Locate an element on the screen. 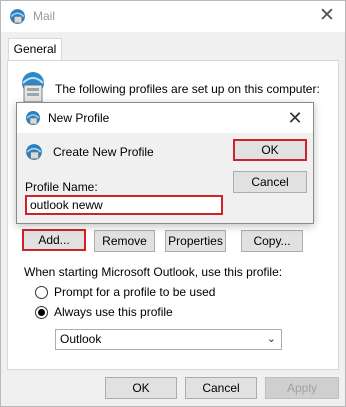 The height and width of the screenshot is (407, 346). remove-profile-button: Remove is located at coordinates (124, 241).